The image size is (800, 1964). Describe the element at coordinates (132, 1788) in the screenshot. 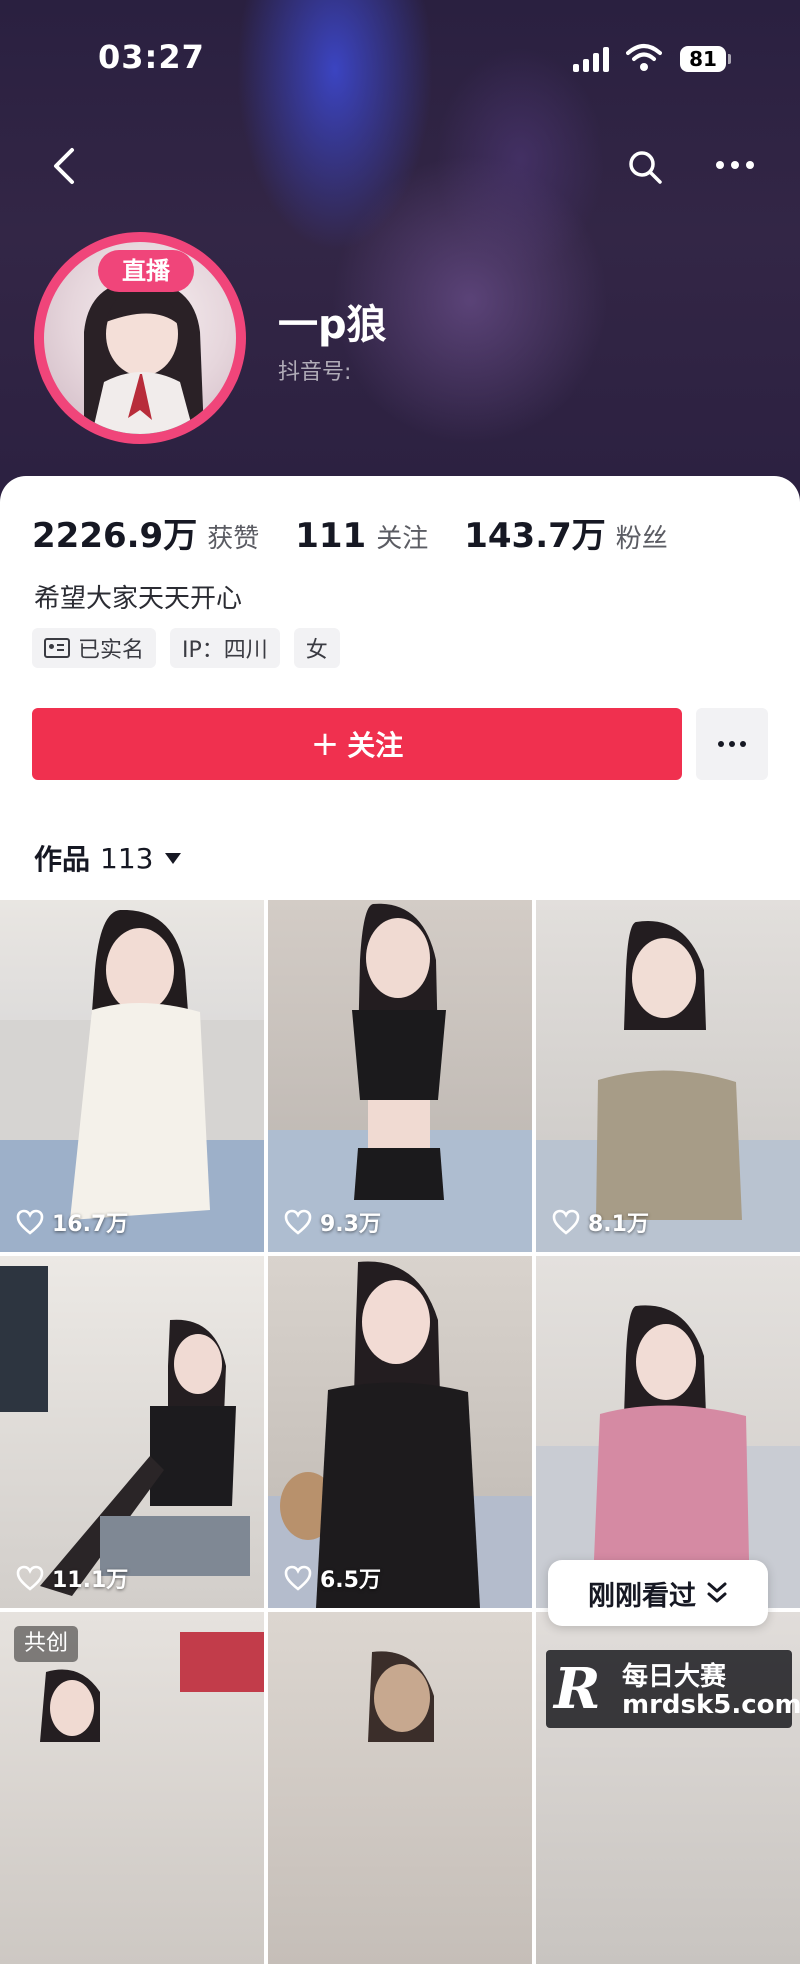

I see `video-tile: 共创` at that location.